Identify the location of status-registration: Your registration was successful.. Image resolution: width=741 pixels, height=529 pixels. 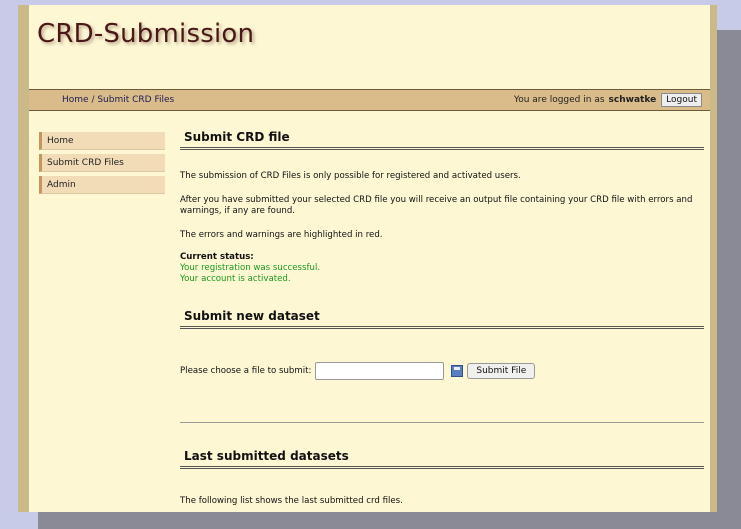
(250, 268).